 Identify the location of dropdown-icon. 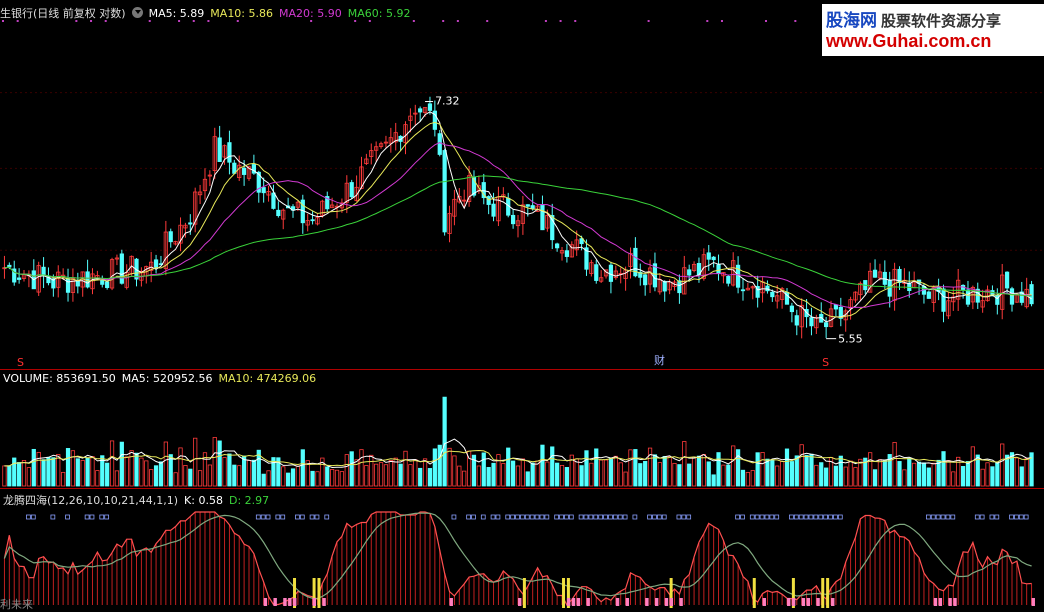
(137, 12).